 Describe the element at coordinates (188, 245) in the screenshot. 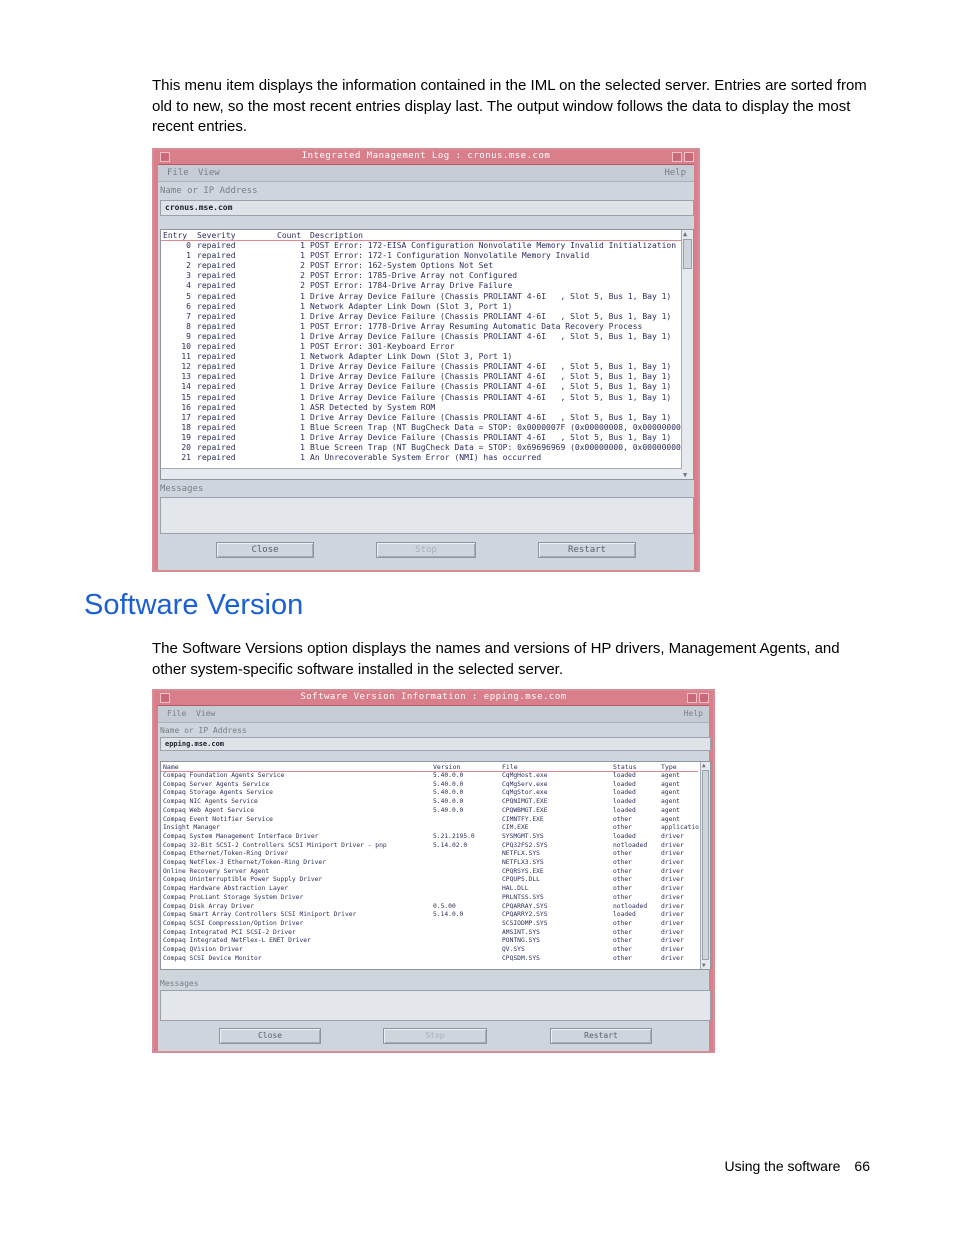

I see `entry-number: 0` at that location.